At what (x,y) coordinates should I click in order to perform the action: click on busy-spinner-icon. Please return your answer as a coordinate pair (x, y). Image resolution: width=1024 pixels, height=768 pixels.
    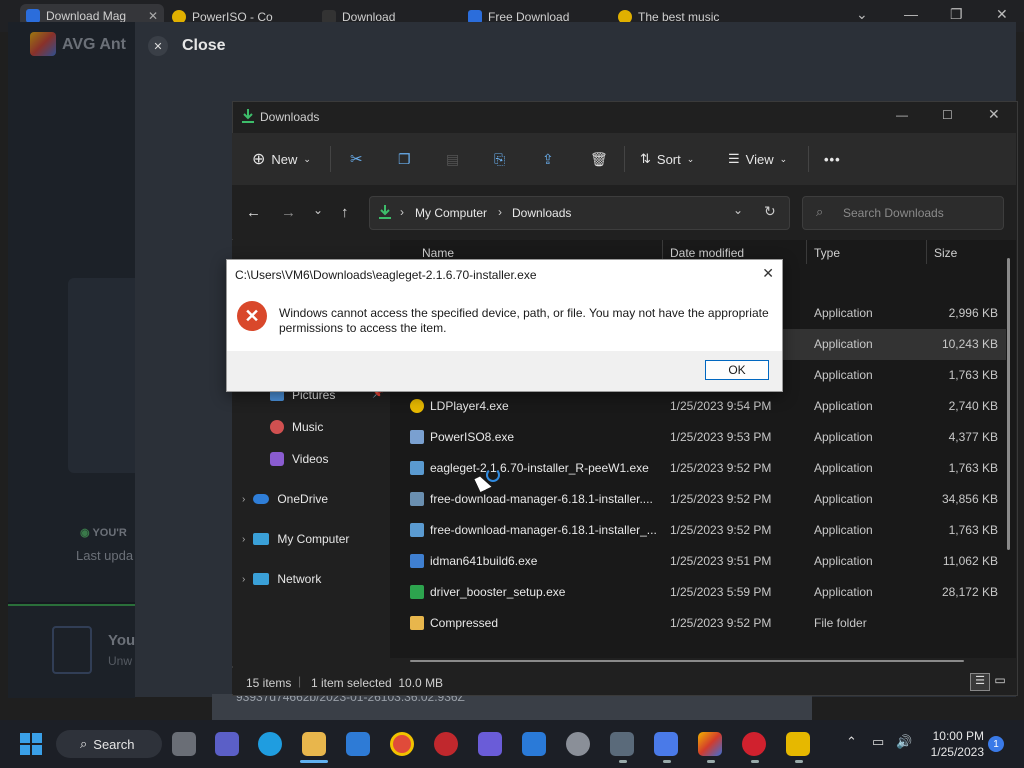
    Looking at the image, I should click on (493, 475).